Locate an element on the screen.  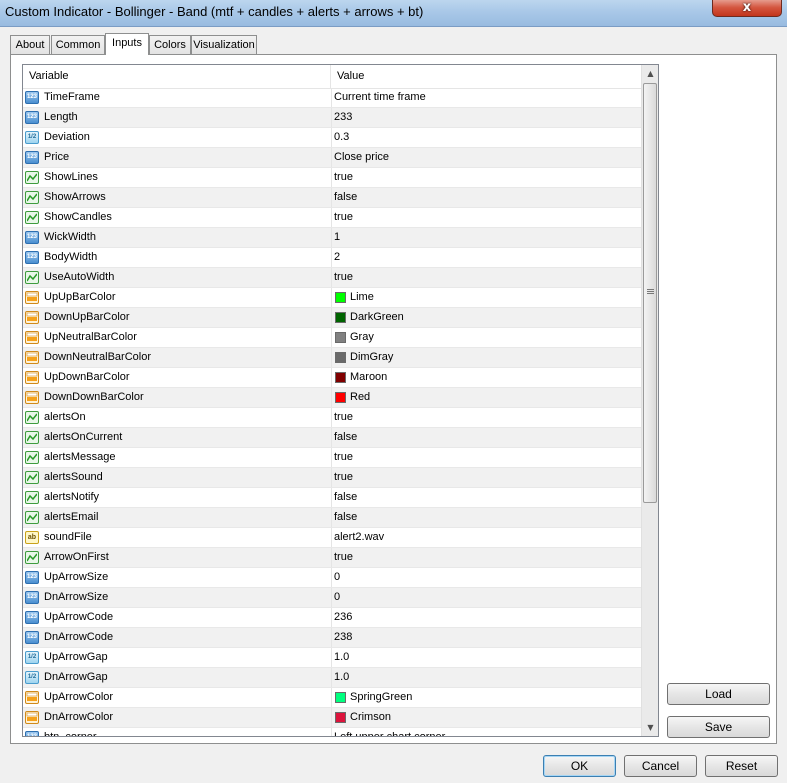
table-row: alertsOnCurrent false is located at coordinates (332, 438).